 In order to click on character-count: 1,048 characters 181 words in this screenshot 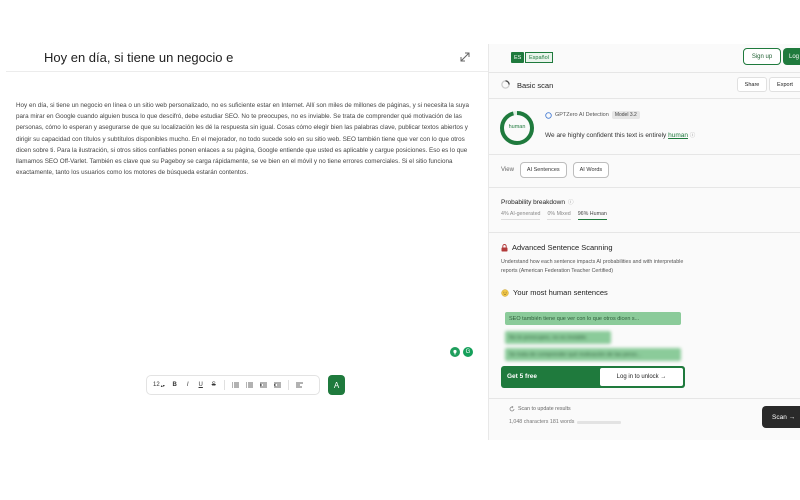, I will do `click(542, 422)`.